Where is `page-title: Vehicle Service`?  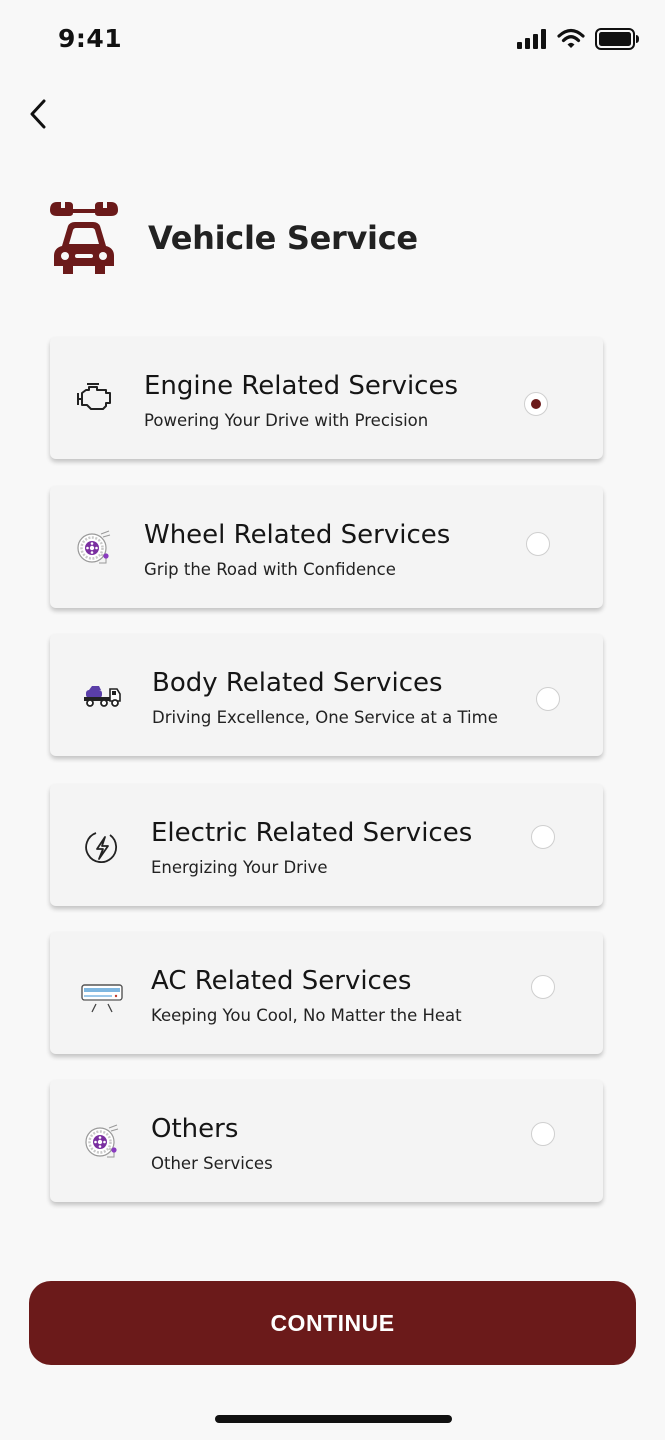
page-title: Vehicle Service is located at coordinates (283, 238).